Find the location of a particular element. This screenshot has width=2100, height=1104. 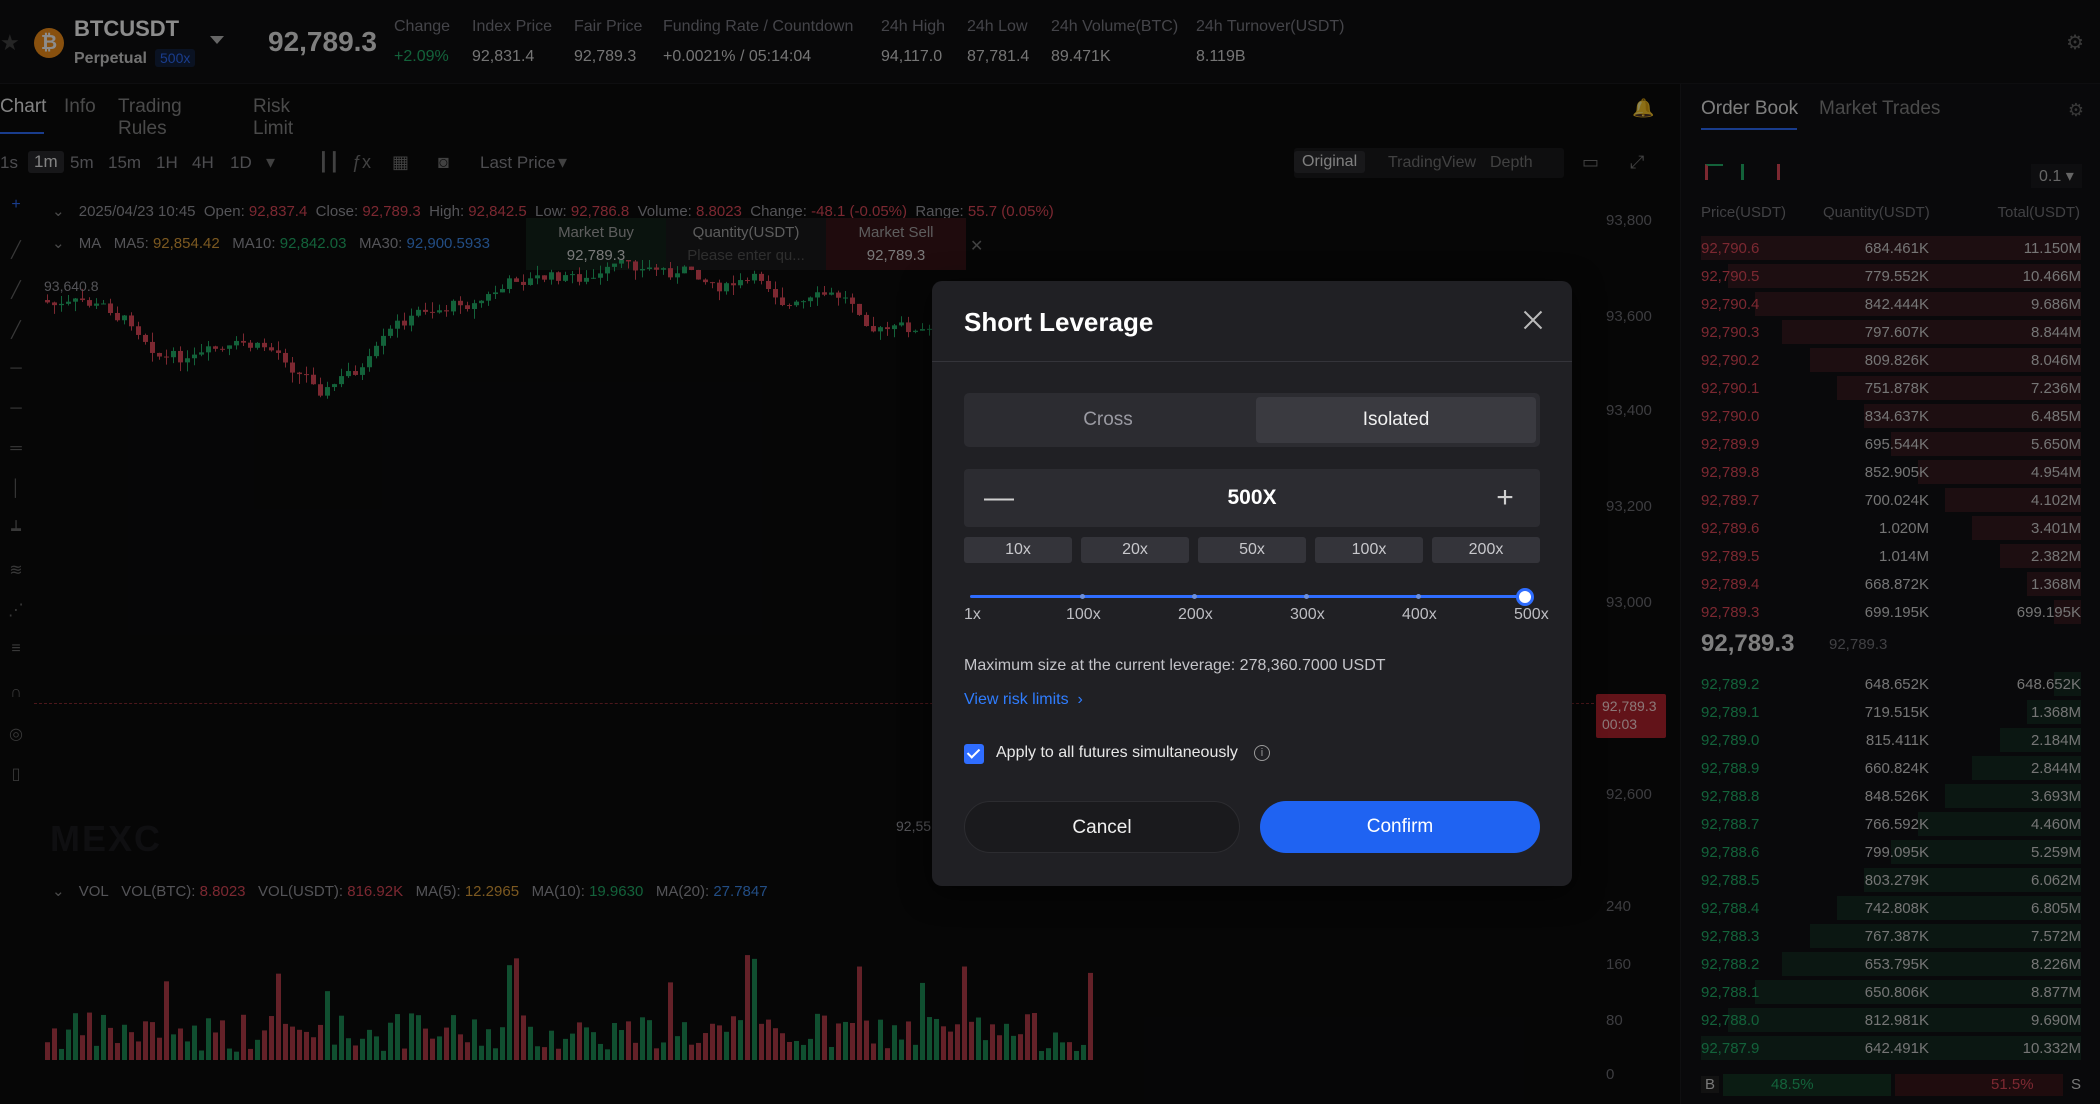

preset-20x: 20x is located at coordinates (1135, 550).